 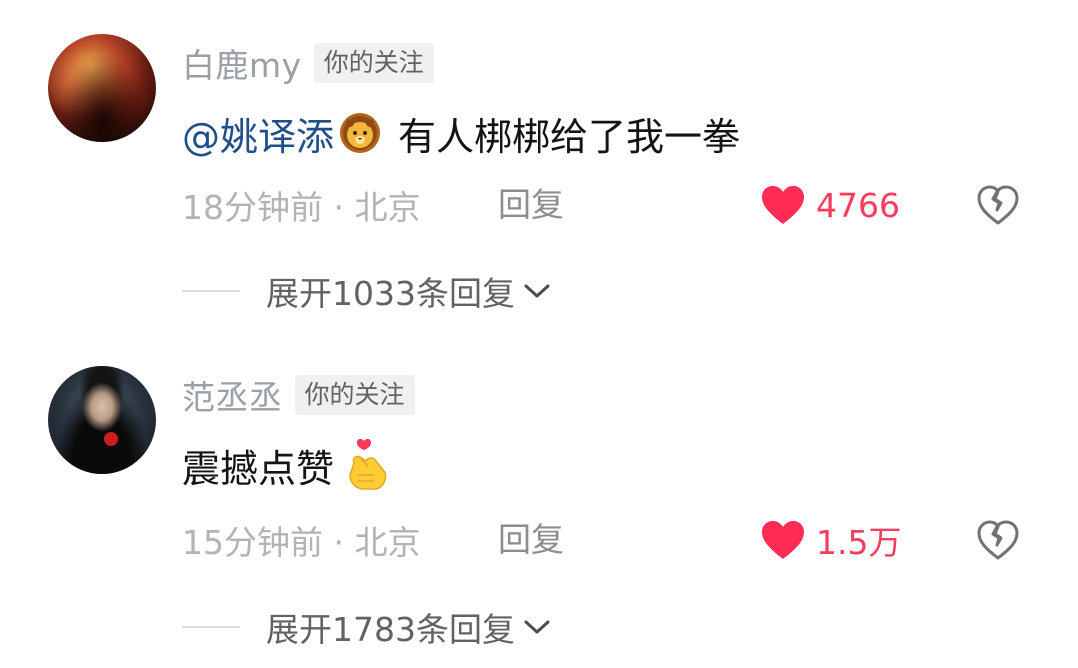 What do you see at coordinates (301, 207) in the screenshot?
I see `timestamp-location: 18分钟前 · 北京` at bounding box center [301, 207].